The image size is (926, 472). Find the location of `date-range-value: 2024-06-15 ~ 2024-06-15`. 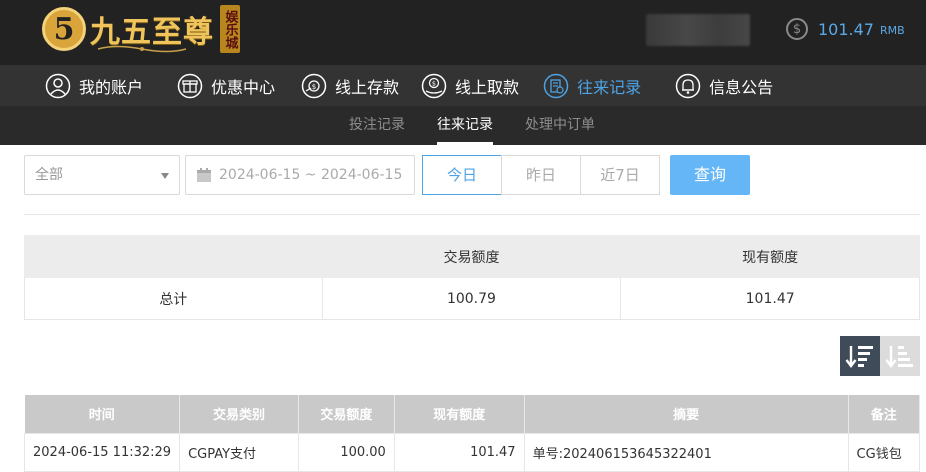

date-range-value: 2024-06-15 ~ 2024-06-15 is located at coordinates (311, 175).